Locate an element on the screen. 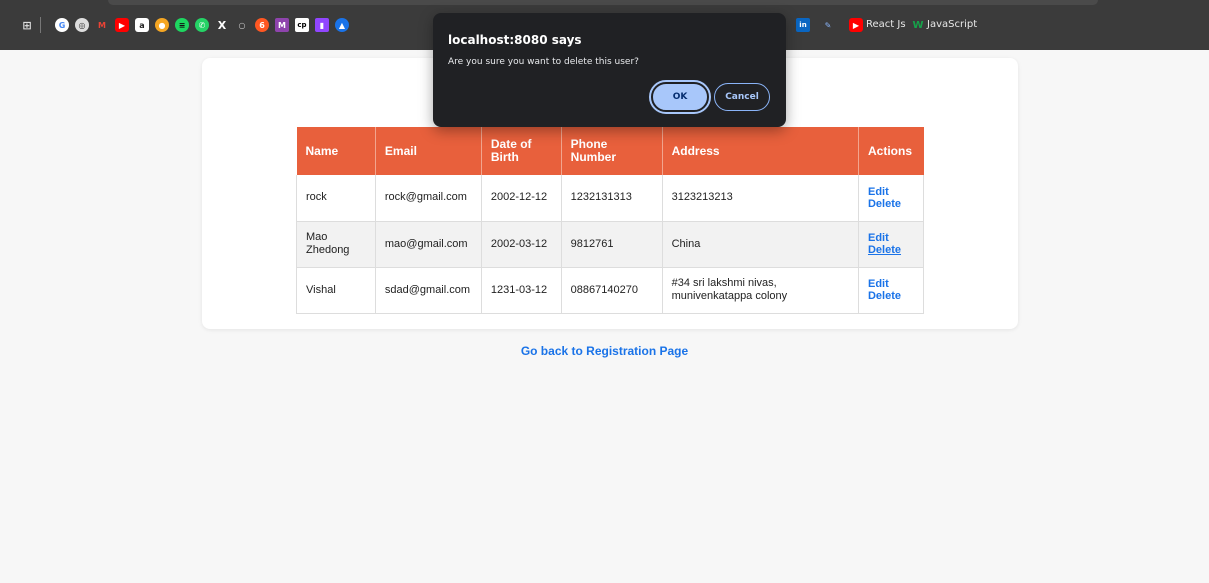 The width and height of the screenshot is (1209, 583). cell-phone: 9812761 is located at coordinates (612, 244).